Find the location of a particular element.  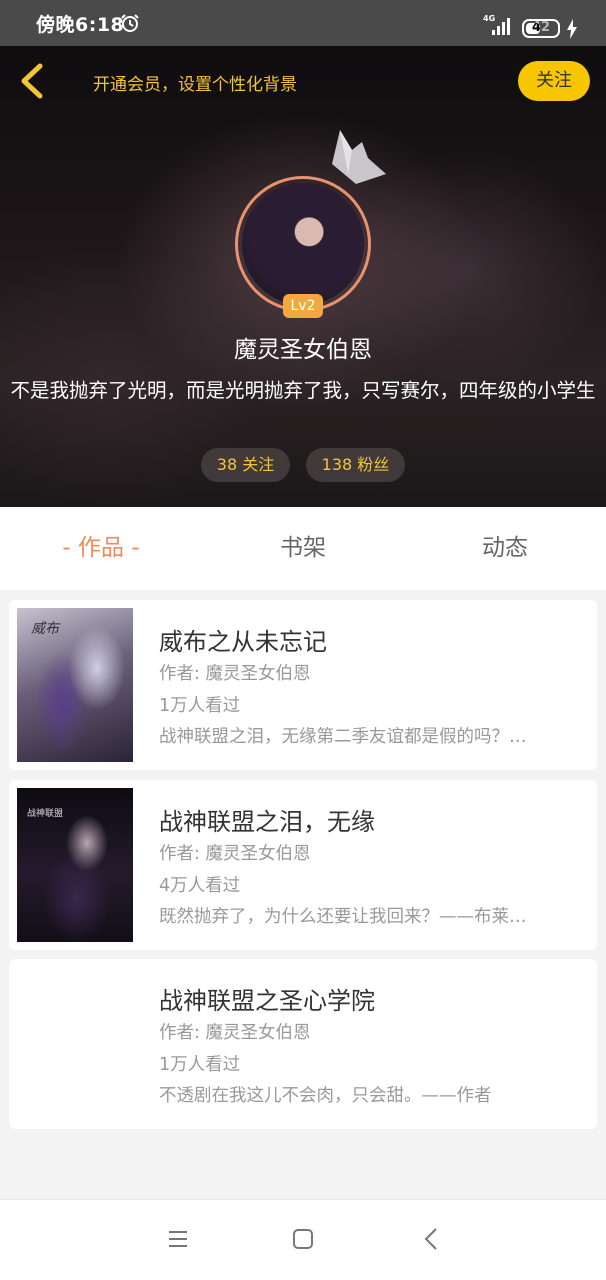

user-bio: 不是我抛弃了光明，而是光明抛弃了我，只写赛尔，四年级的小学生 is located at coordinates (303, 390).